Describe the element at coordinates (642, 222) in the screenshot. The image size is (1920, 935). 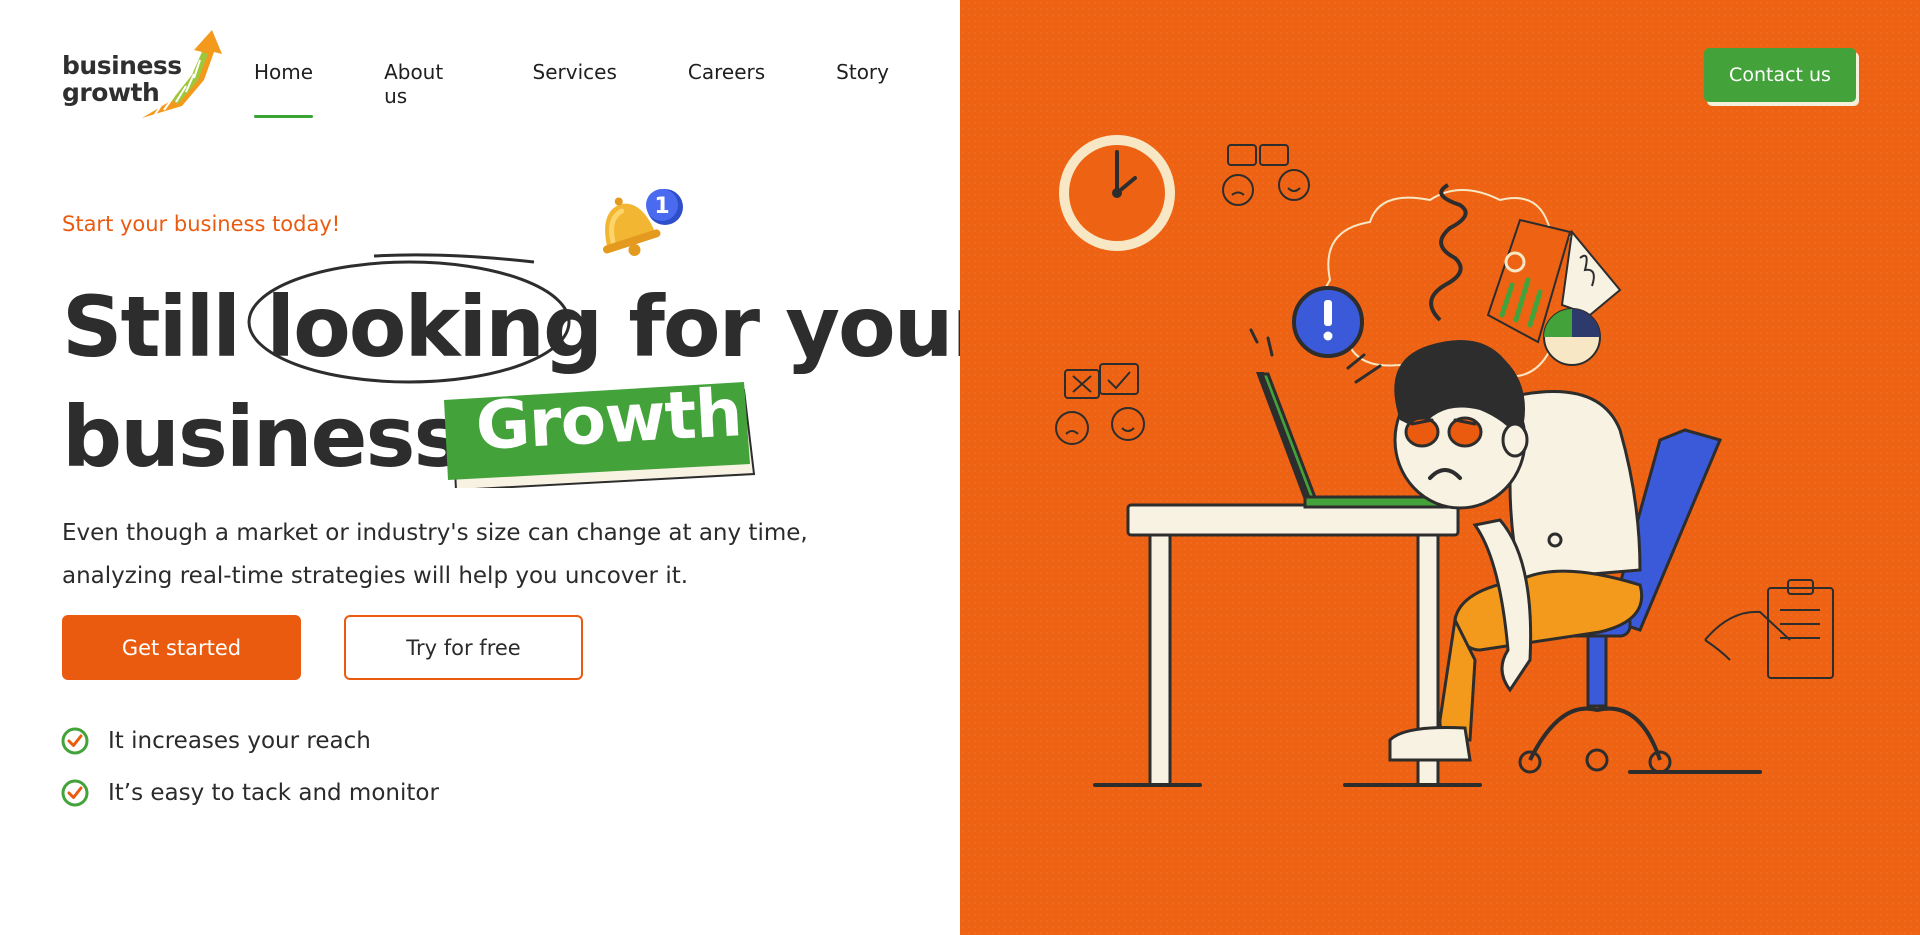
I see `bell-icon: 1` at that location.